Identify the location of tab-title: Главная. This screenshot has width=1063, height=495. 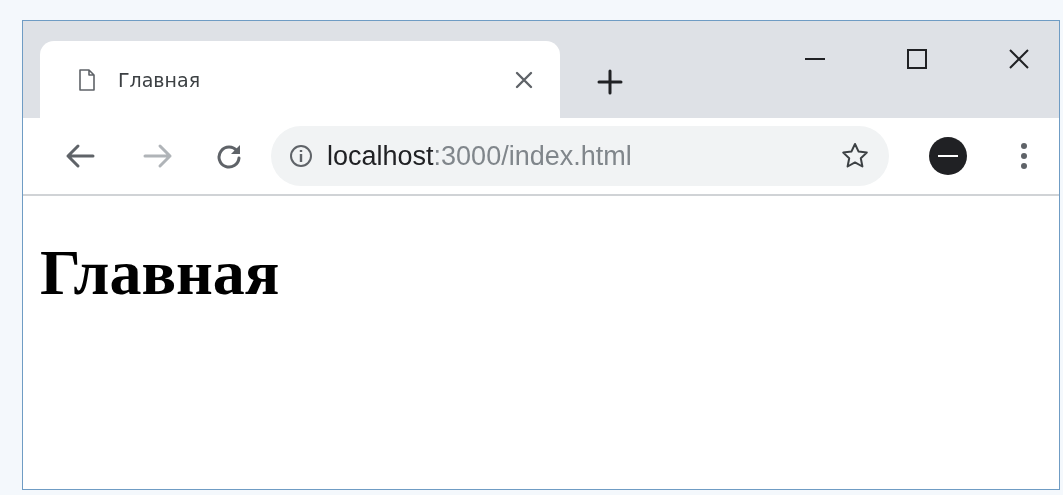
(160, 79).